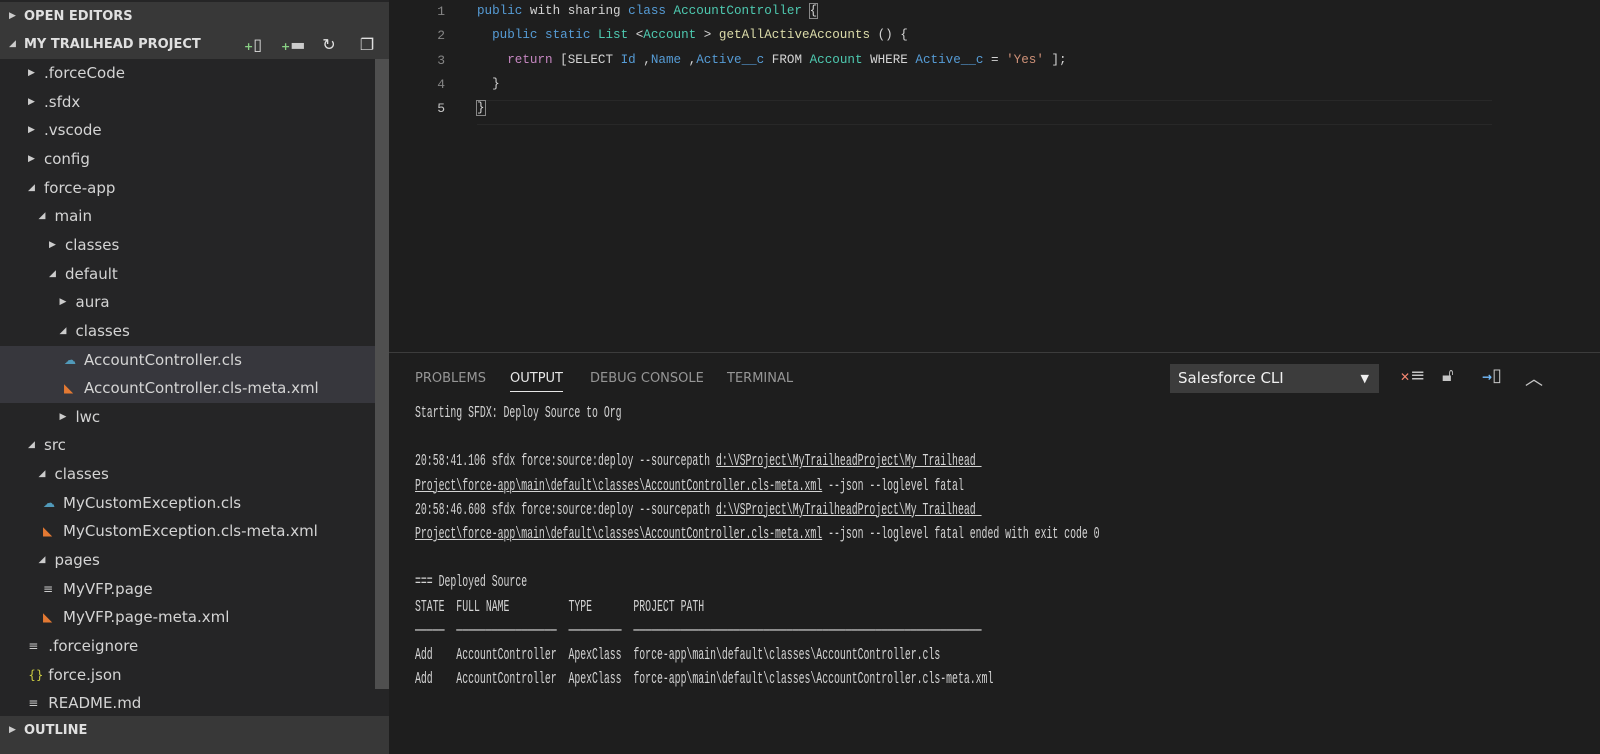 The height and width of the screenshot is (754, 1600). What do you see at coordinates (892, 35) in the screenshot?
I see `code-token: () {` at bounding box center [892, 35].